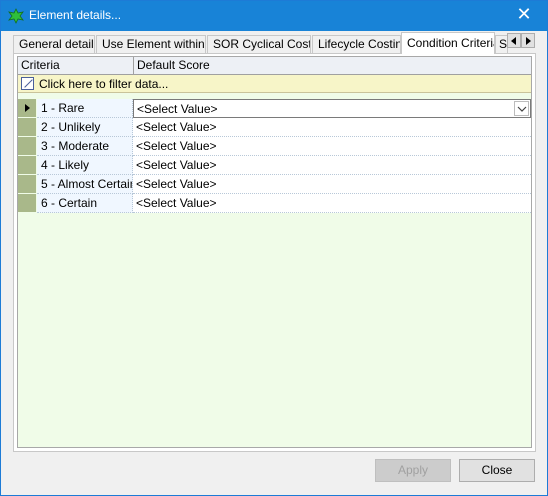 The image size is (548, 496). Describe the element at coordinates (85, 203) in the screenshot. I see `criteria-cell: 6 - Certain` at that location.